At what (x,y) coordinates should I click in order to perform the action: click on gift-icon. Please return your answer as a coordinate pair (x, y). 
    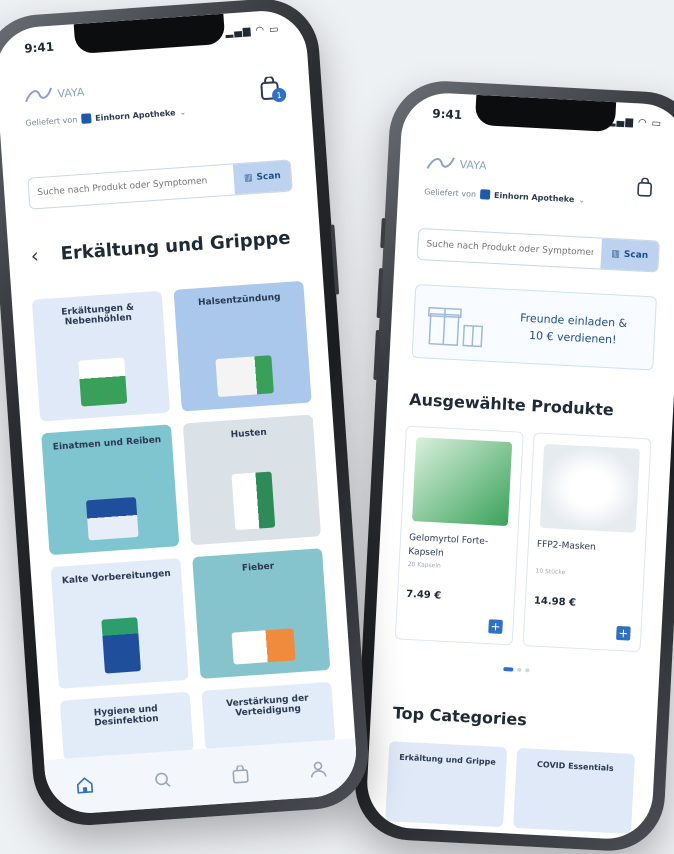
    Looking at the image, I should click on (455, 327).